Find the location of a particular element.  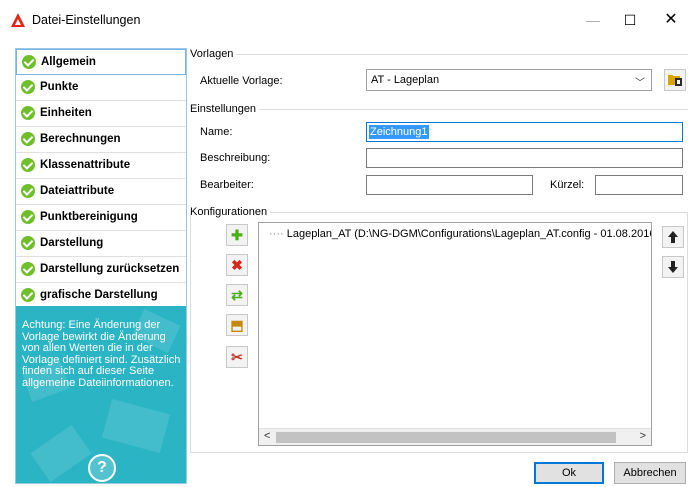

delete-icon: ✖ is located at coordinates (237, 265).